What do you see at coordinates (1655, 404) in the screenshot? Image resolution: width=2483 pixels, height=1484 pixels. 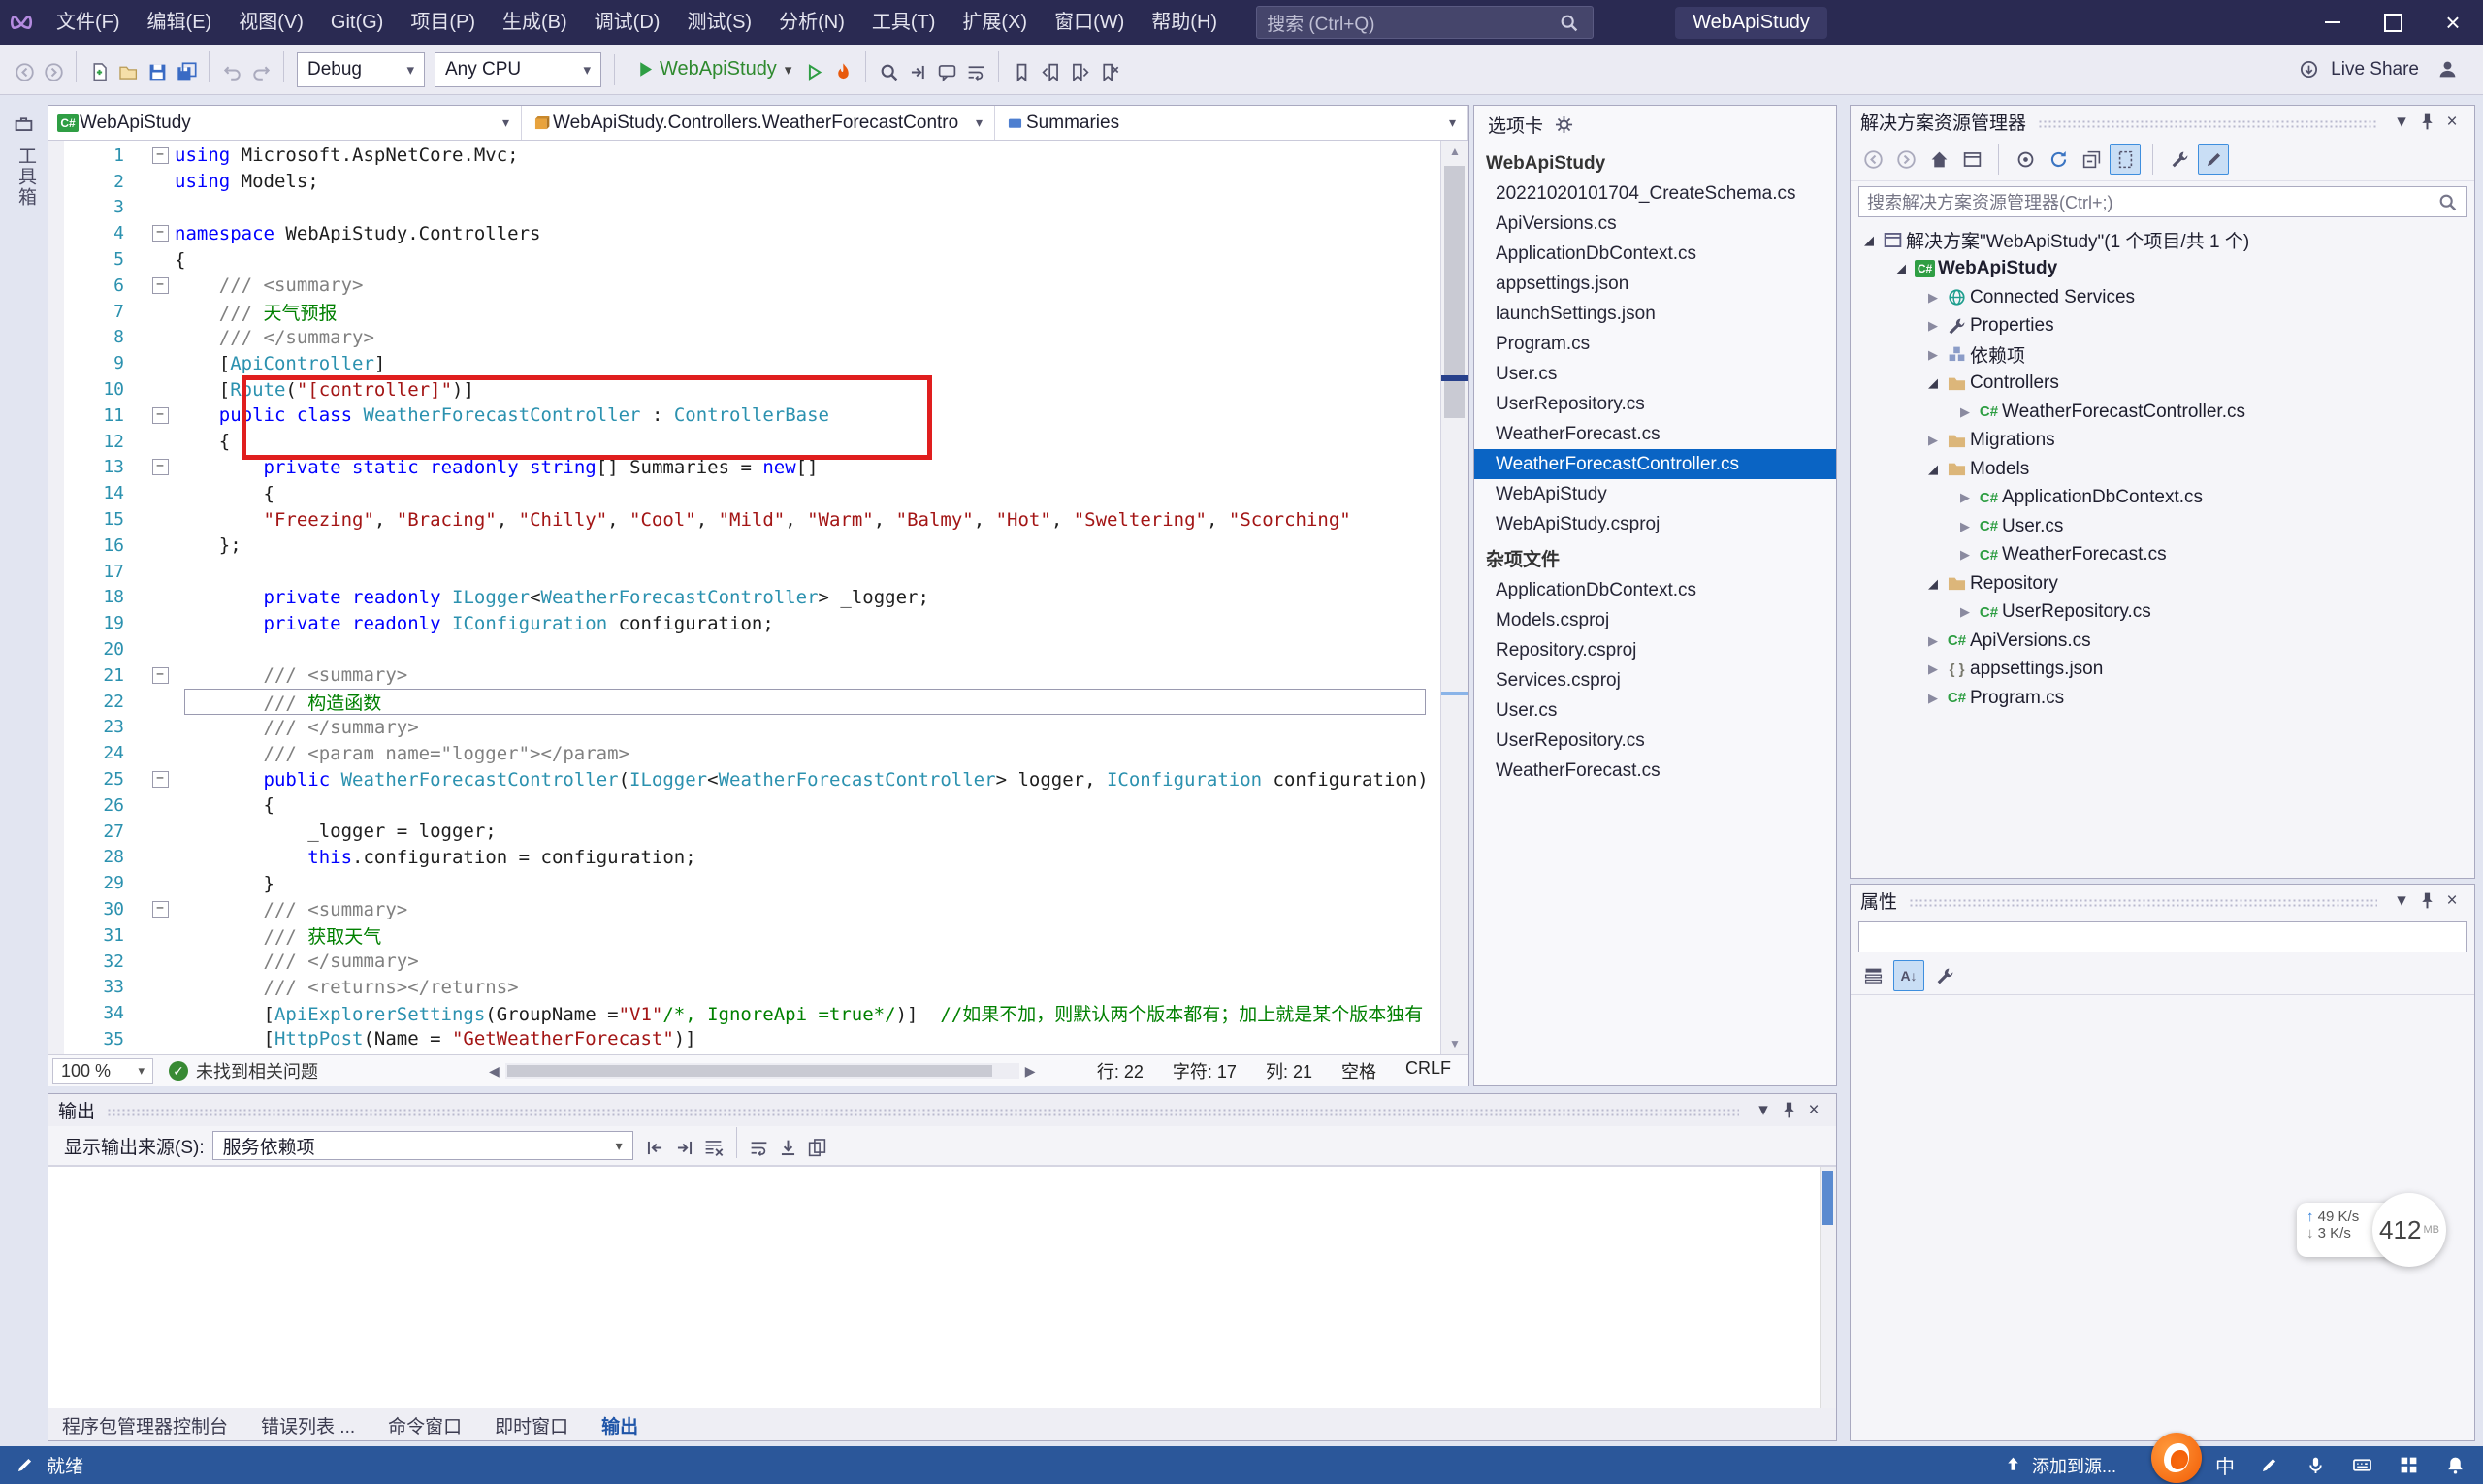 I see `open-document-item: UserRepository.cs` at bounding box center [1655, 404].